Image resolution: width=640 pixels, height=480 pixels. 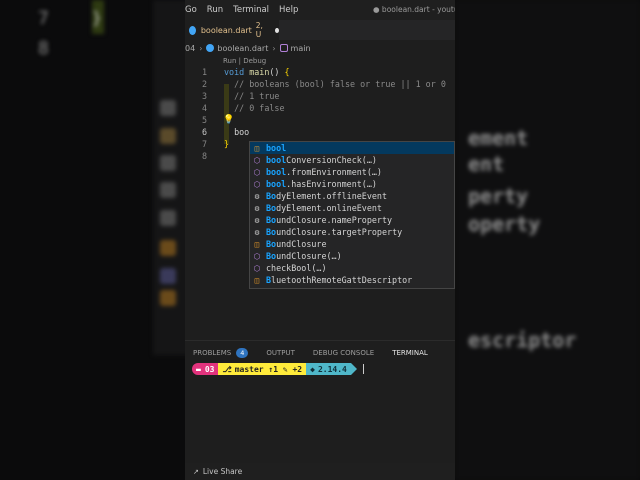 What do you see at coordinates (242, 48) in the screenshot?
I see `breadcrumb-file: boolean.dart` at bounding box center [242, 48].